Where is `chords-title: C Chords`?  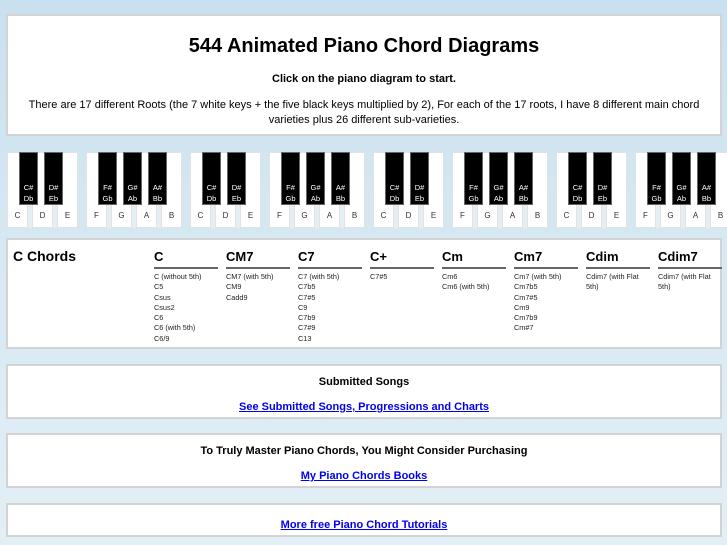
chords-title: C Chords is located at coordinates (44, 256).